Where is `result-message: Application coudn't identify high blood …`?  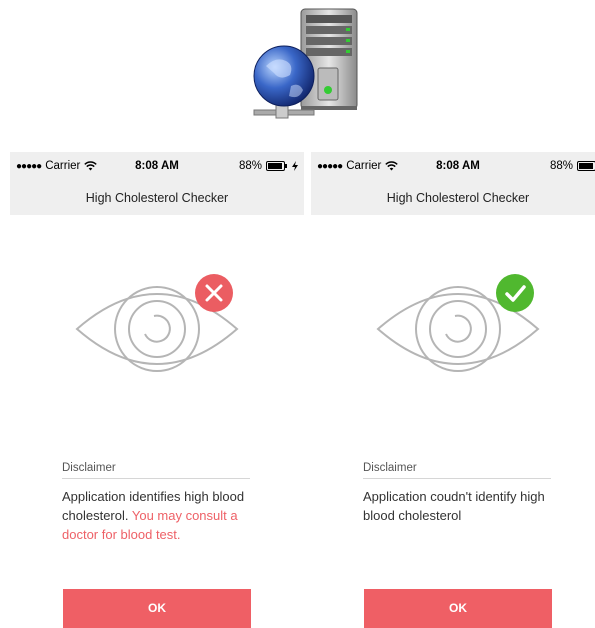 result-message: Application coudn't identify high blood … is located at coordinates (463, 506).